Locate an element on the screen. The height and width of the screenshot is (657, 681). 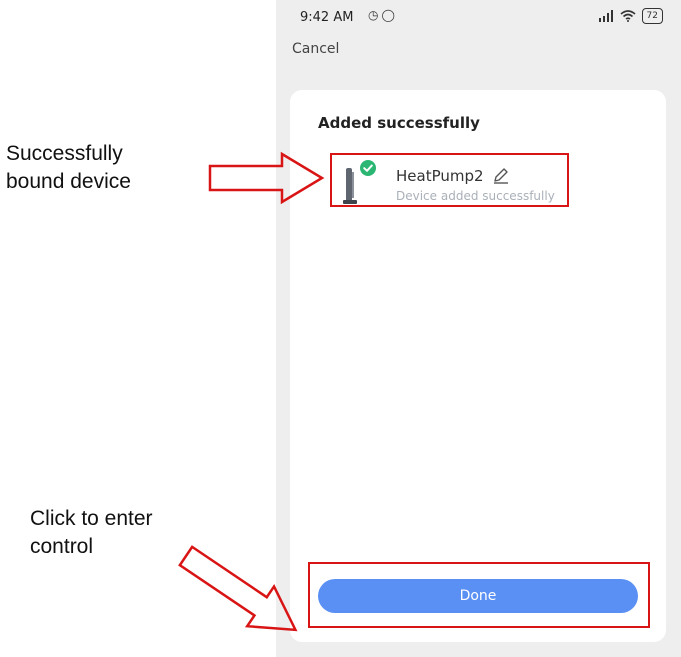
wifi-icon is located at coordinates (628, 16).